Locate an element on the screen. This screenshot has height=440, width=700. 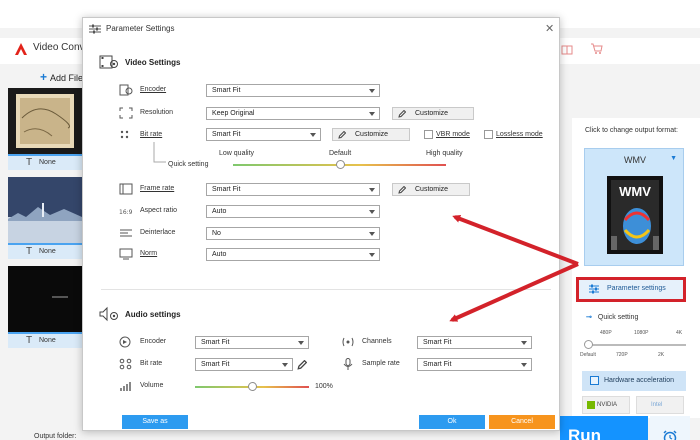
plus-icon: + is located at coordinates (44, 77).